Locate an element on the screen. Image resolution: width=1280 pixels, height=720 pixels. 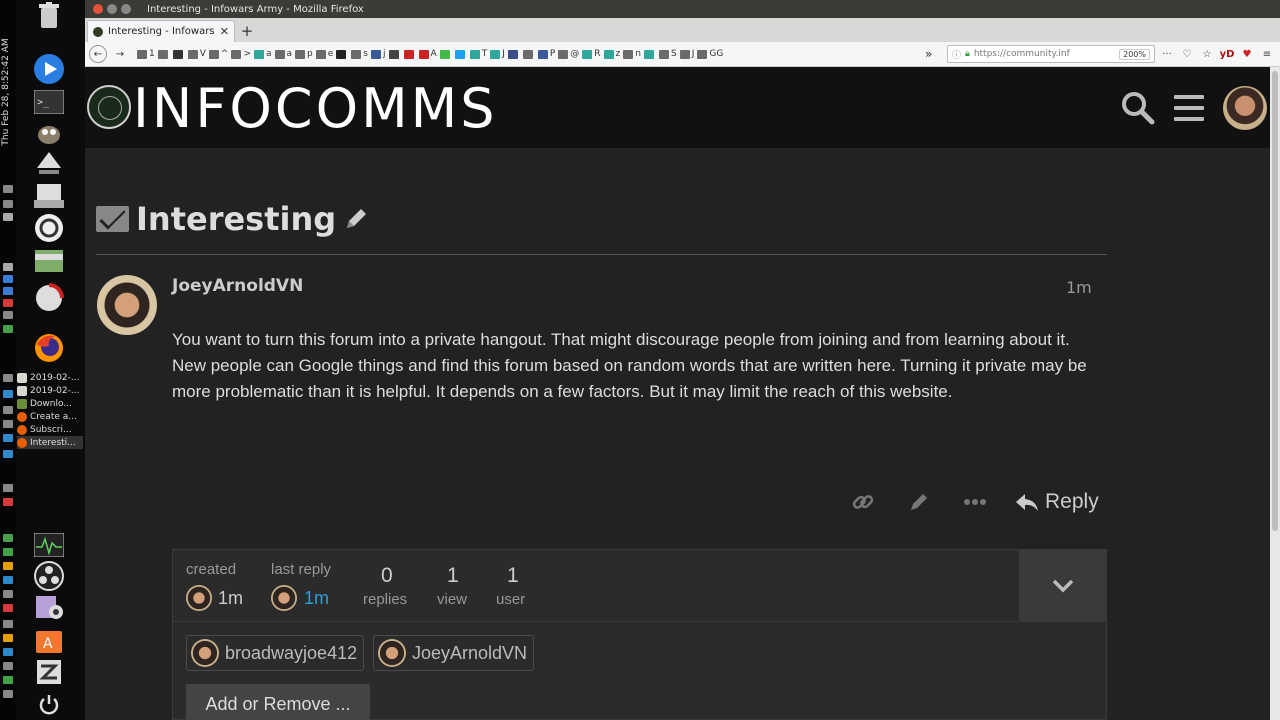
info-icon: ⓘ is located at coordinates (956, 54).